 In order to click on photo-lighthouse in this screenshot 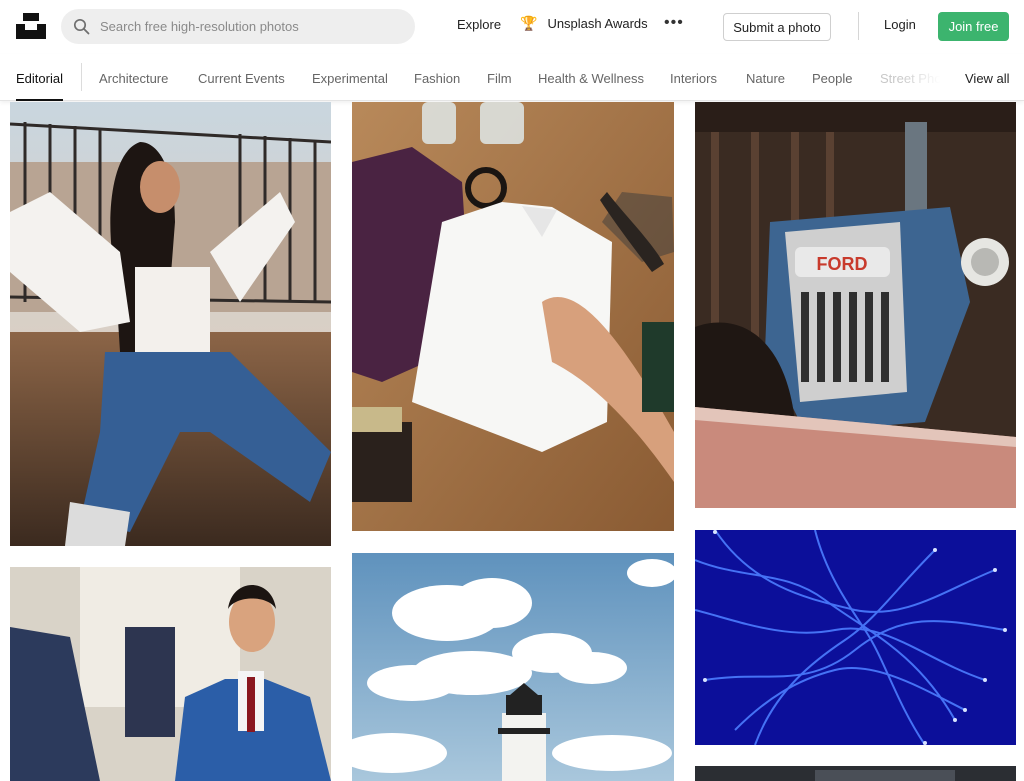, I will do `click(513, 667)`.